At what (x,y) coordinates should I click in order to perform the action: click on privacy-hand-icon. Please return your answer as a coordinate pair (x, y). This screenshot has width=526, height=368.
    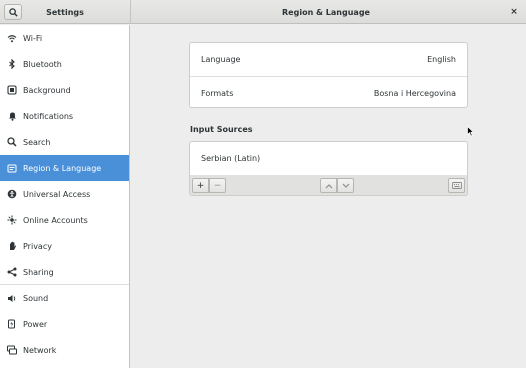
    Looking at the image, I should click on (12, 246).